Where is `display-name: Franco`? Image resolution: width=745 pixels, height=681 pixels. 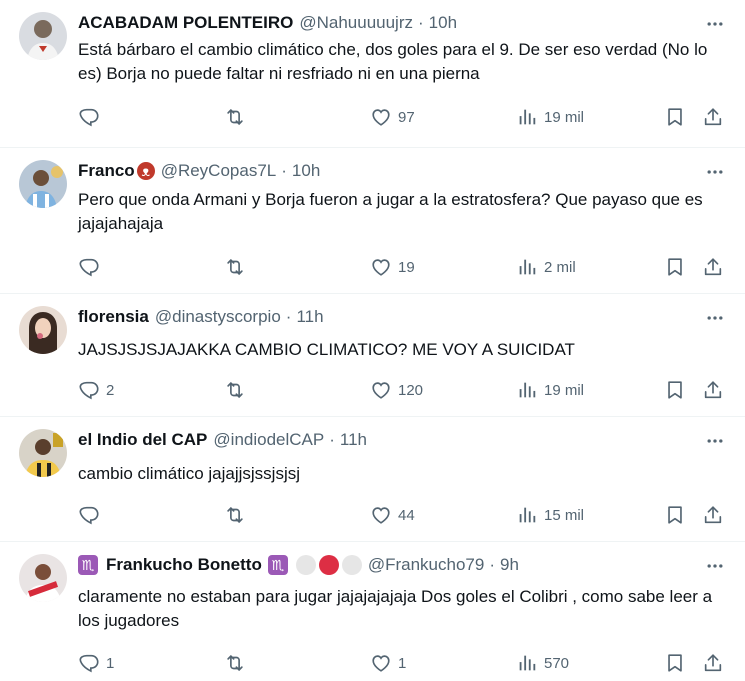 display-name: Franco is located at coordinates (106, 171).